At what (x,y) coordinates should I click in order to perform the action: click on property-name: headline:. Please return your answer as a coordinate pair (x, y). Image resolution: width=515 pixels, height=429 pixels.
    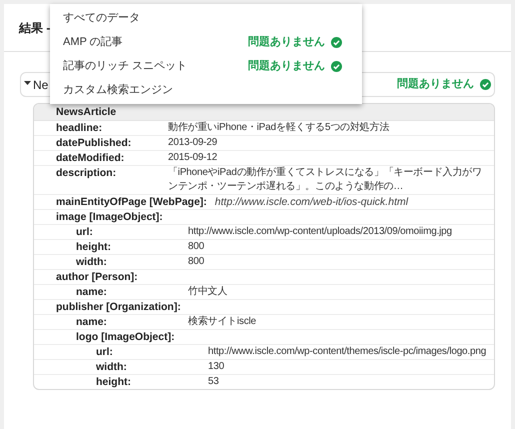
    Looking at the image, I should click on (79, 128).